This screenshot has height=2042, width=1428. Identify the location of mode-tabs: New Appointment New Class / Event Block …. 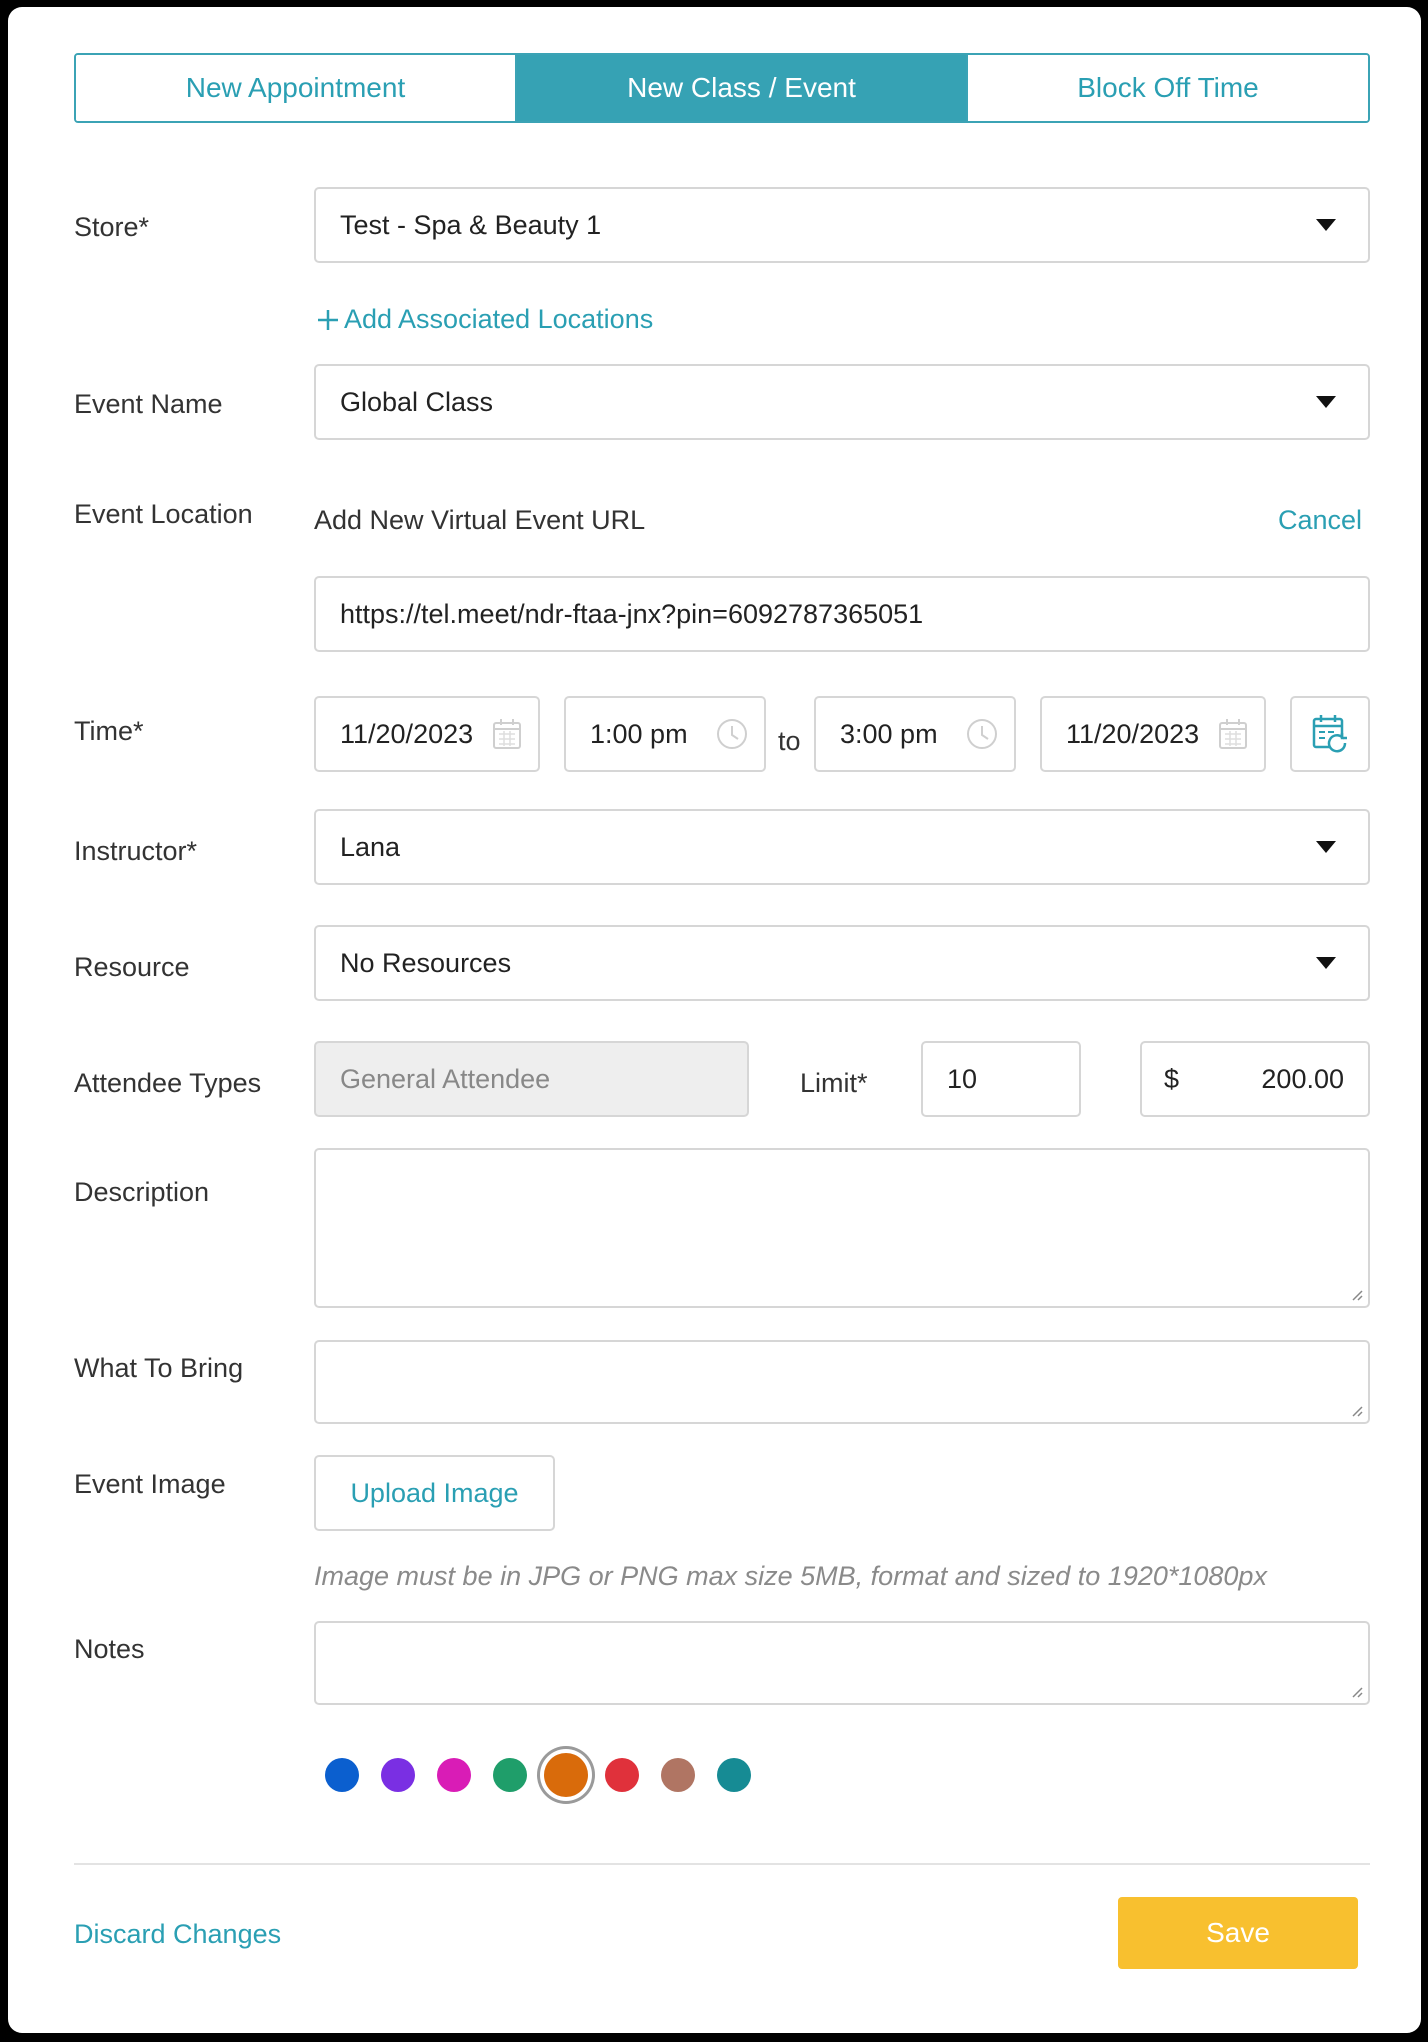
(722, 88).